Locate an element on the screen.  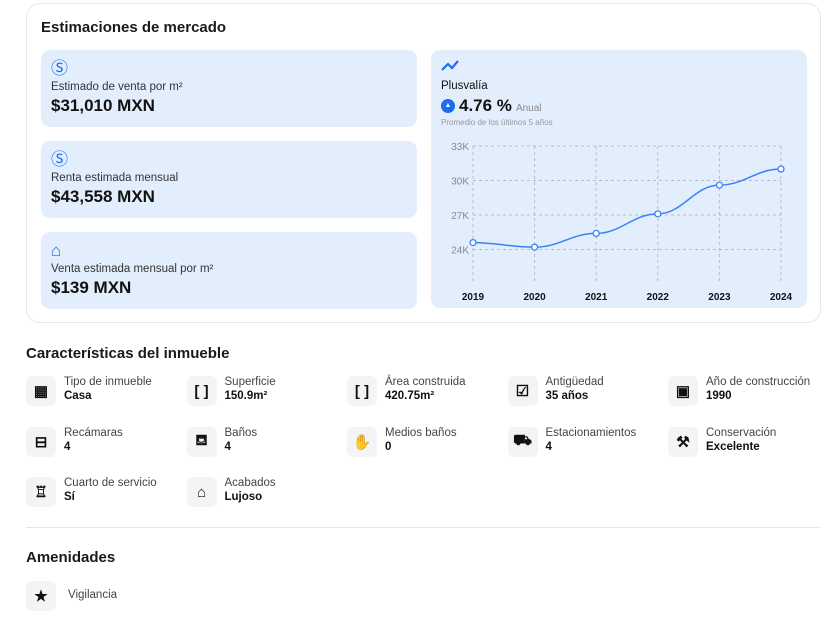
x-tick-label: 2024 is located at coordinates (781, 297).